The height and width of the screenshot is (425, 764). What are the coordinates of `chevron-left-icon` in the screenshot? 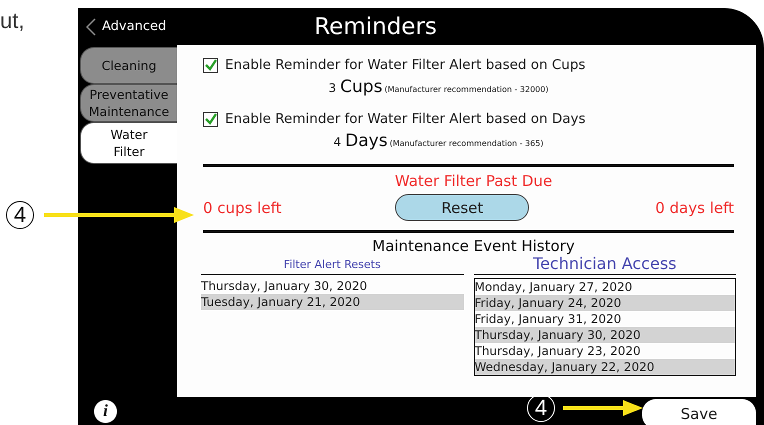 It's located at (91, 27).